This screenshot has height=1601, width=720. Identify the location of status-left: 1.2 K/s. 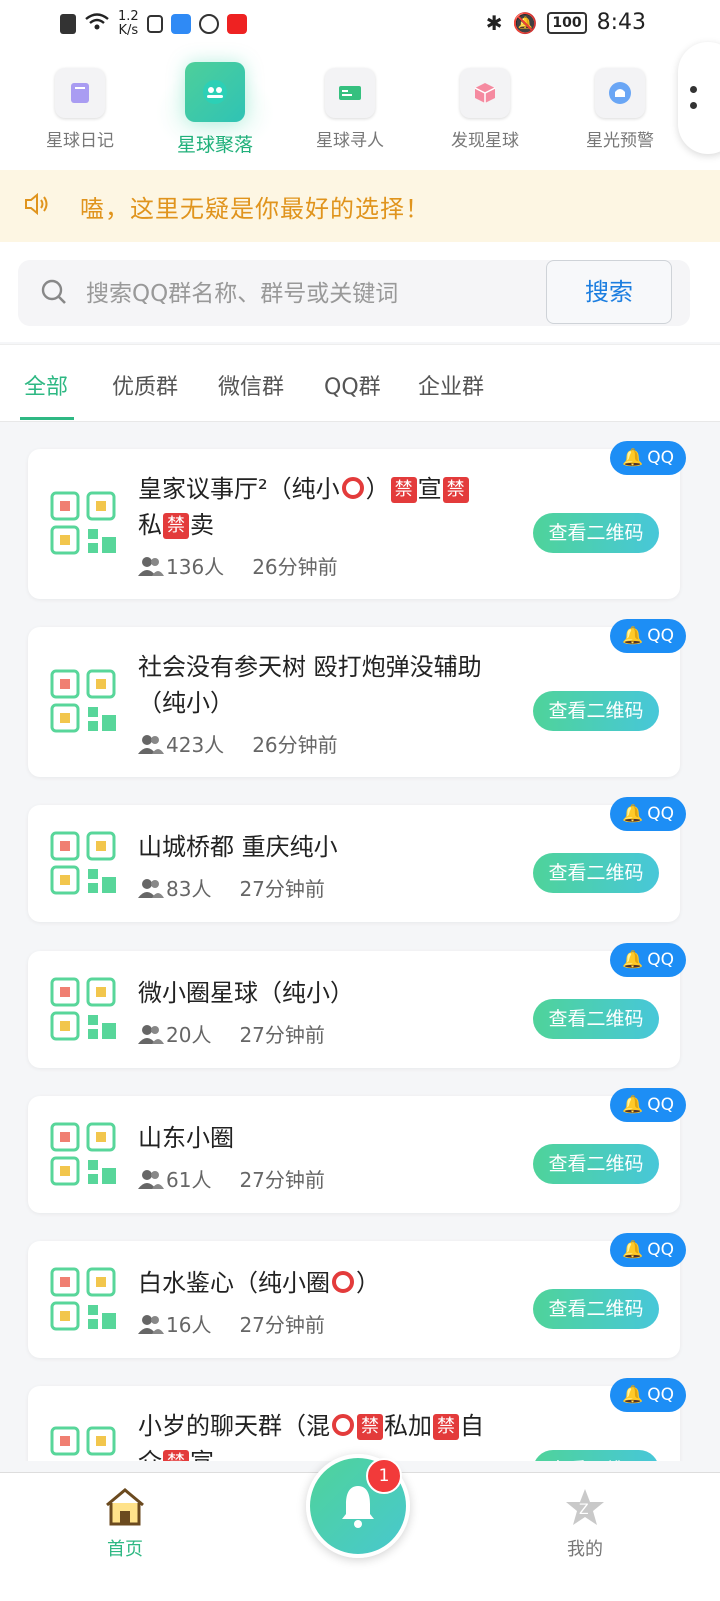
(163, 24).